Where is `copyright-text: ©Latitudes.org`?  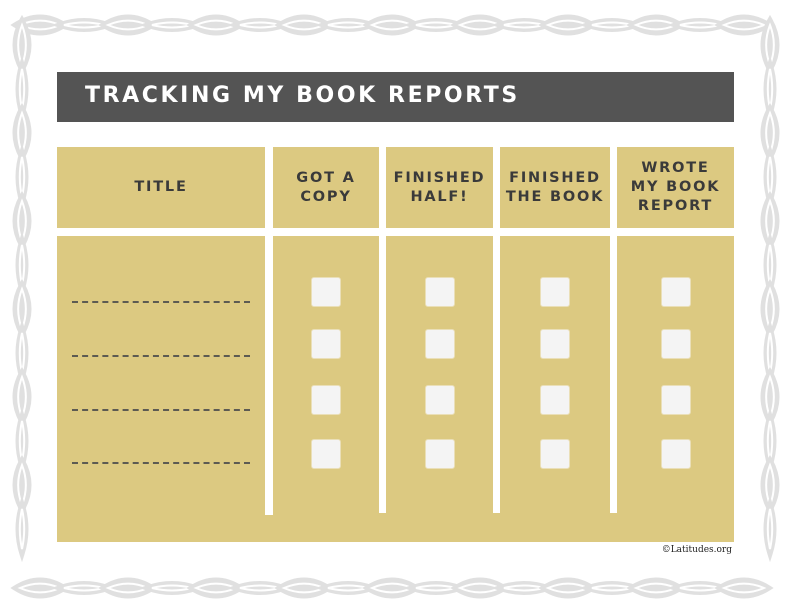 copyright-text: ©Latitudes.org is located at coordinates (696, 550).